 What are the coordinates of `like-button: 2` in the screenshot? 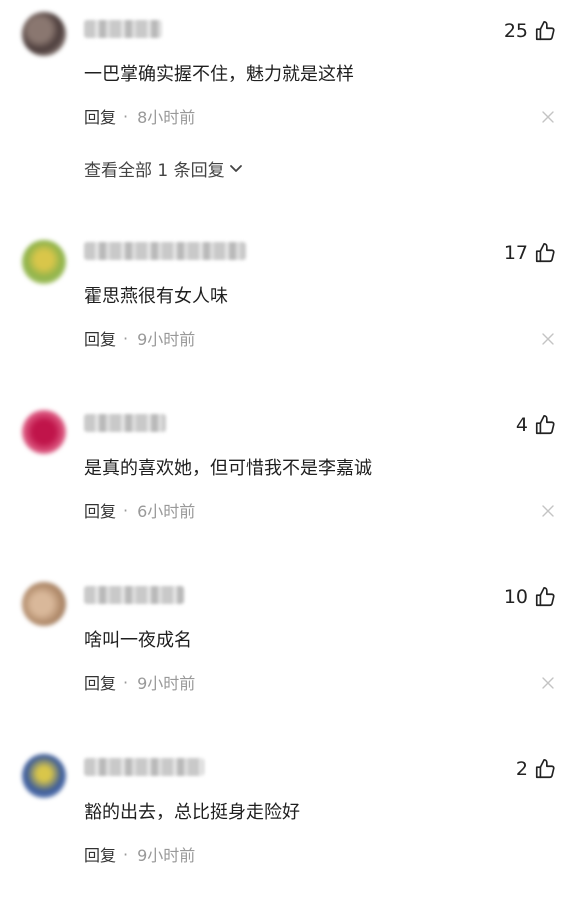 It's located at (536, 769).